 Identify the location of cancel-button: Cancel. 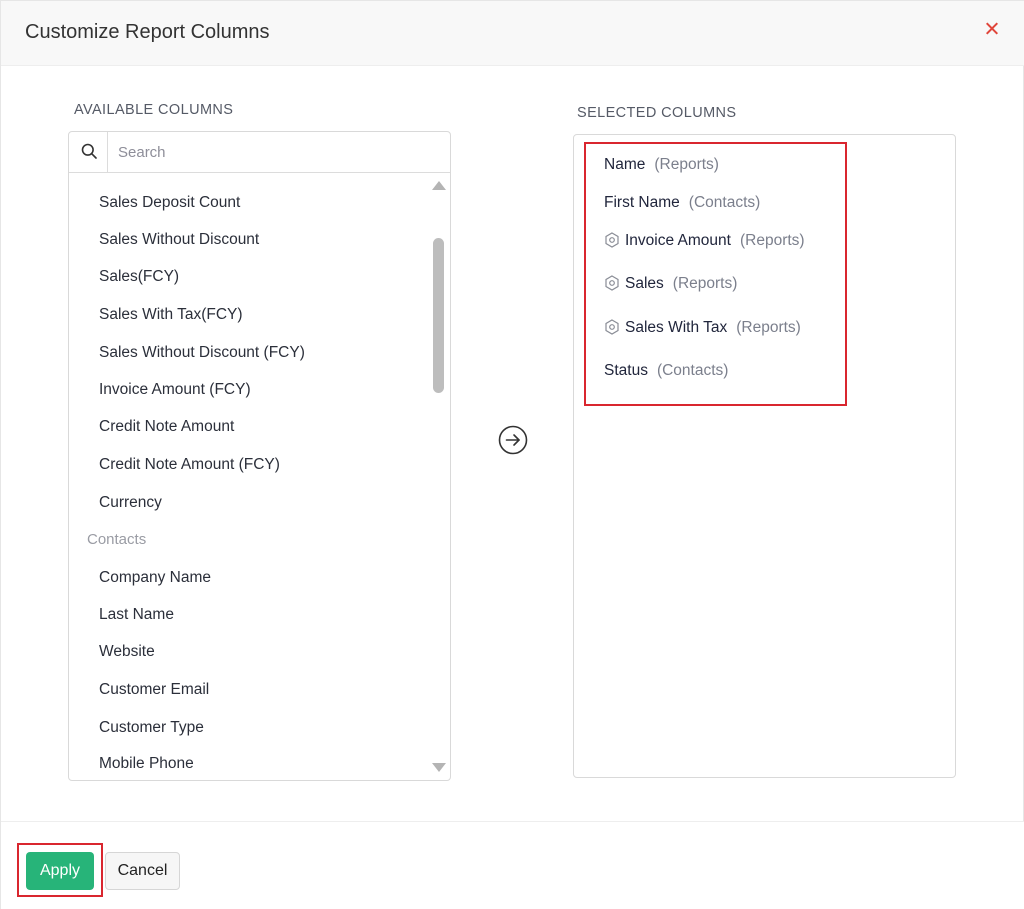
(142, 871).